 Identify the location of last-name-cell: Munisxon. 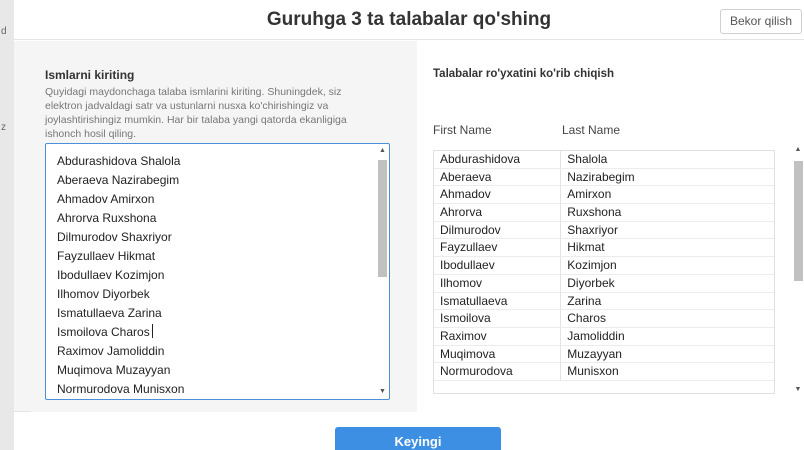
(667, 372).